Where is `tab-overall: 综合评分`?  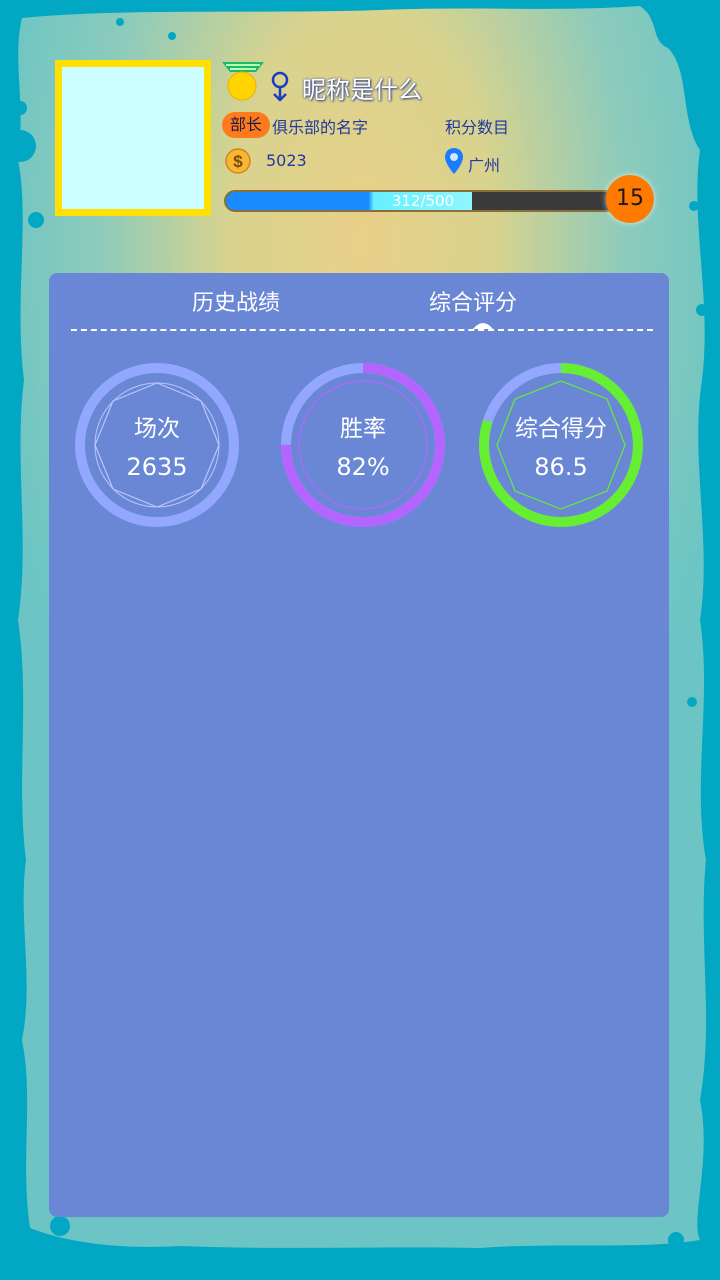 tab-overall: 综合评分 is located at coordinates (473, 301).